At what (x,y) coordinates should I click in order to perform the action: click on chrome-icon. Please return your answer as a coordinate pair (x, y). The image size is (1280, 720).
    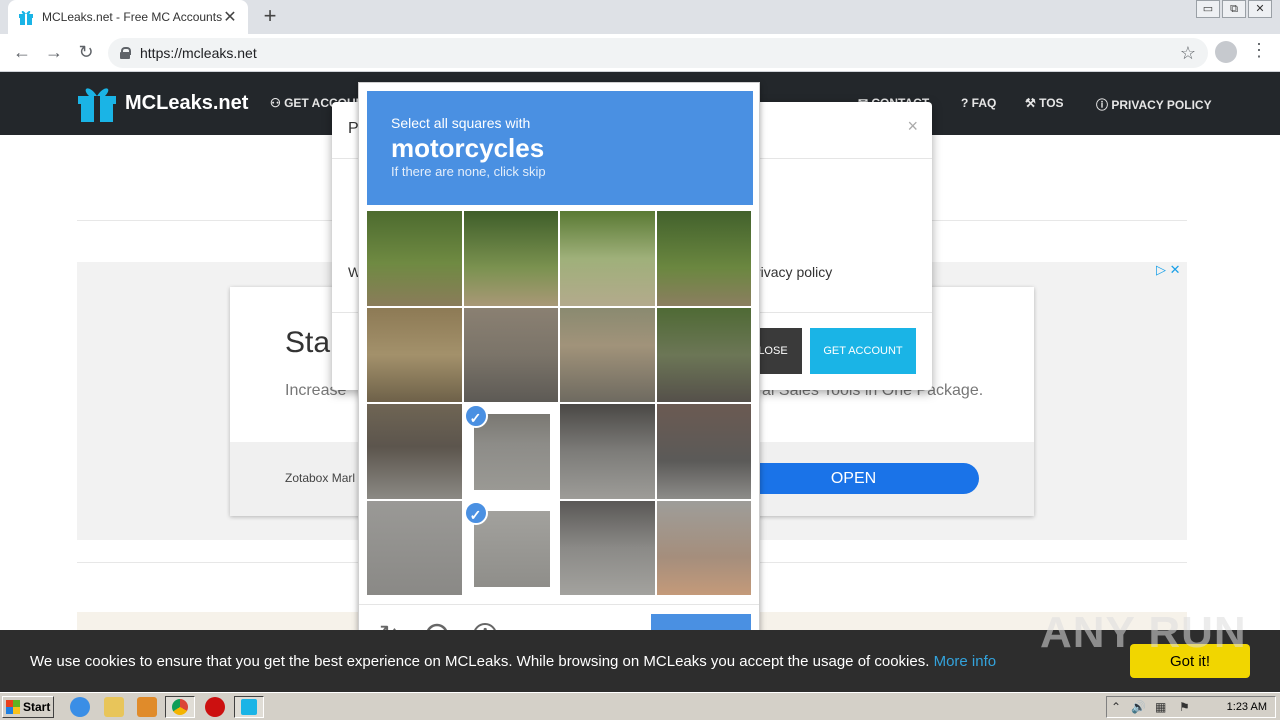
    Looking at the image, I should click on (180, 707).